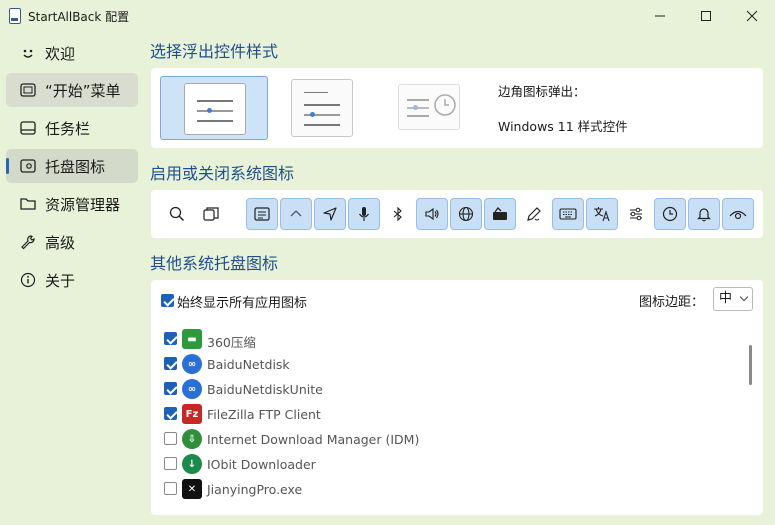 The height and width of the screenshot is (525, 775). I want to click on language-toggle, so click(602, 214).